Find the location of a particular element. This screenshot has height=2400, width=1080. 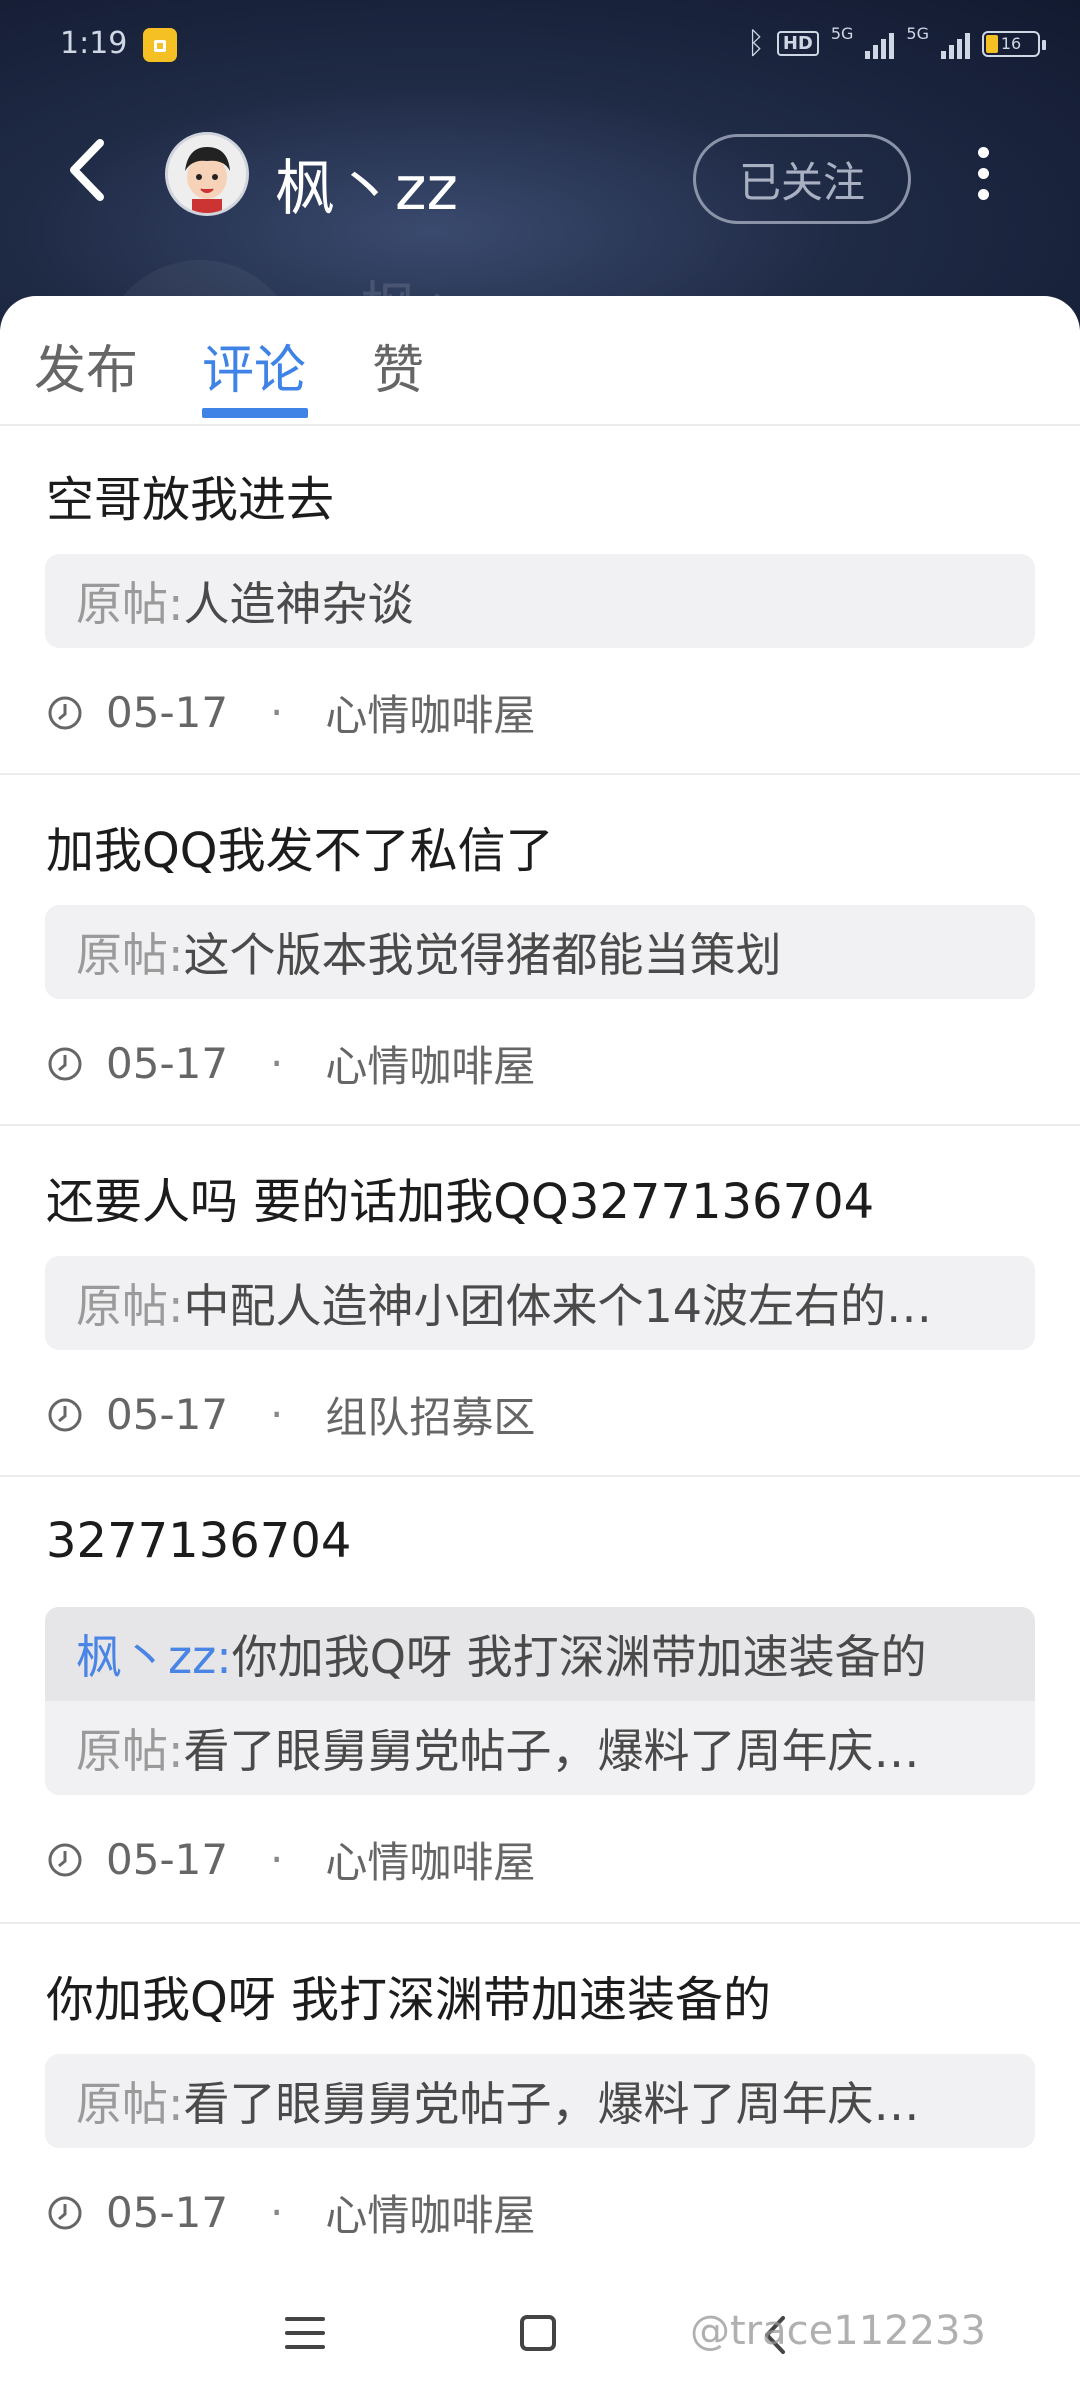

tab-likes: 赞 is located at coordinates (398, 365).